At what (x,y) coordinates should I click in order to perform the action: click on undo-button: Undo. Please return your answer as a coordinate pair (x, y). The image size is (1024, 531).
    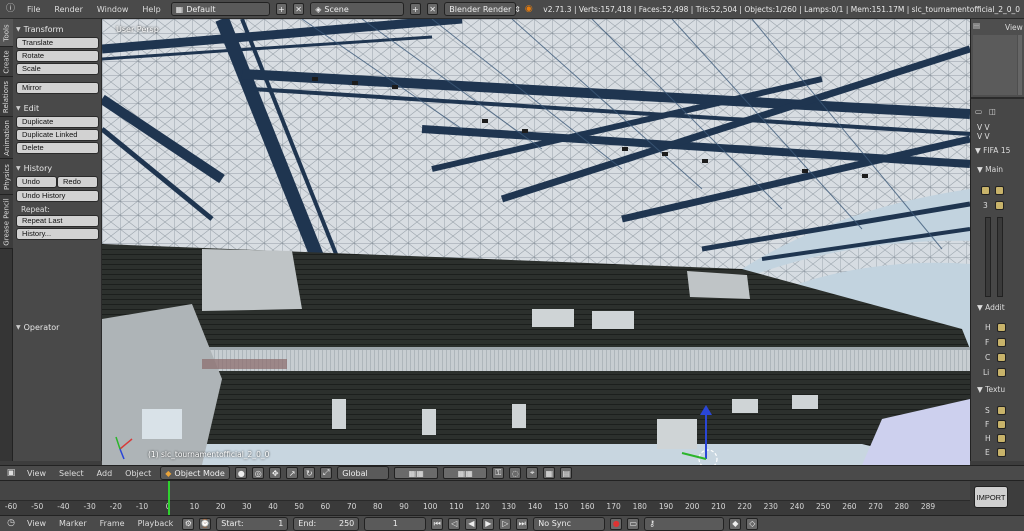
    Looking at the image, I should click on (36, 182).